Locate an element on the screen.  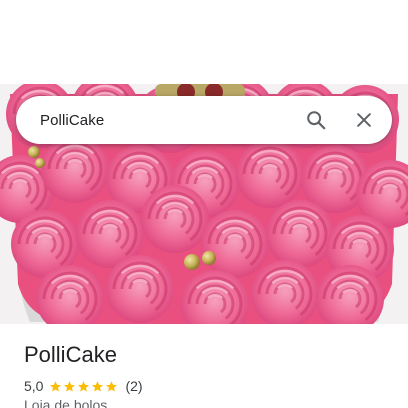
close-icon is located at coordinates (364, 120).